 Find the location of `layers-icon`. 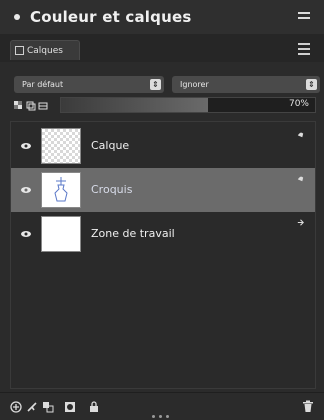

layers-icon is located at coordinates (19, 50).